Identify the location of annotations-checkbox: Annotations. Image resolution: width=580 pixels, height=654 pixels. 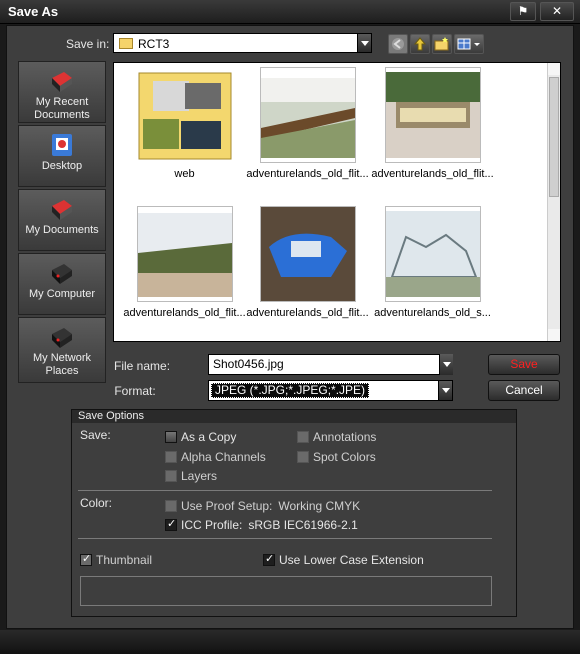
(336, 437).